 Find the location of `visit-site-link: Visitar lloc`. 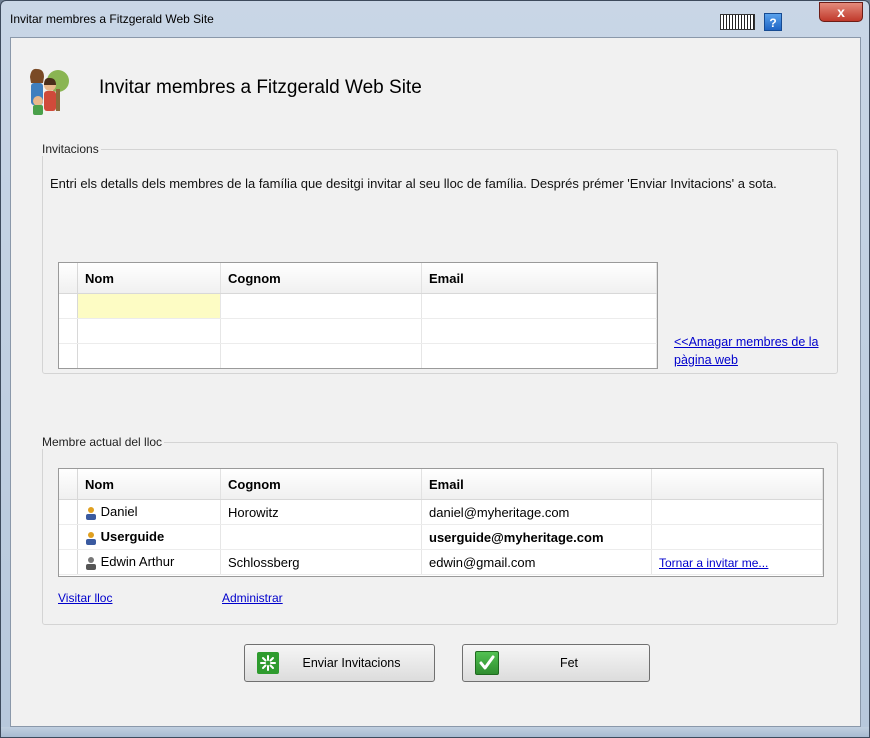

visit-site-link: Visitar lloc is located at coordinates (85, 598).